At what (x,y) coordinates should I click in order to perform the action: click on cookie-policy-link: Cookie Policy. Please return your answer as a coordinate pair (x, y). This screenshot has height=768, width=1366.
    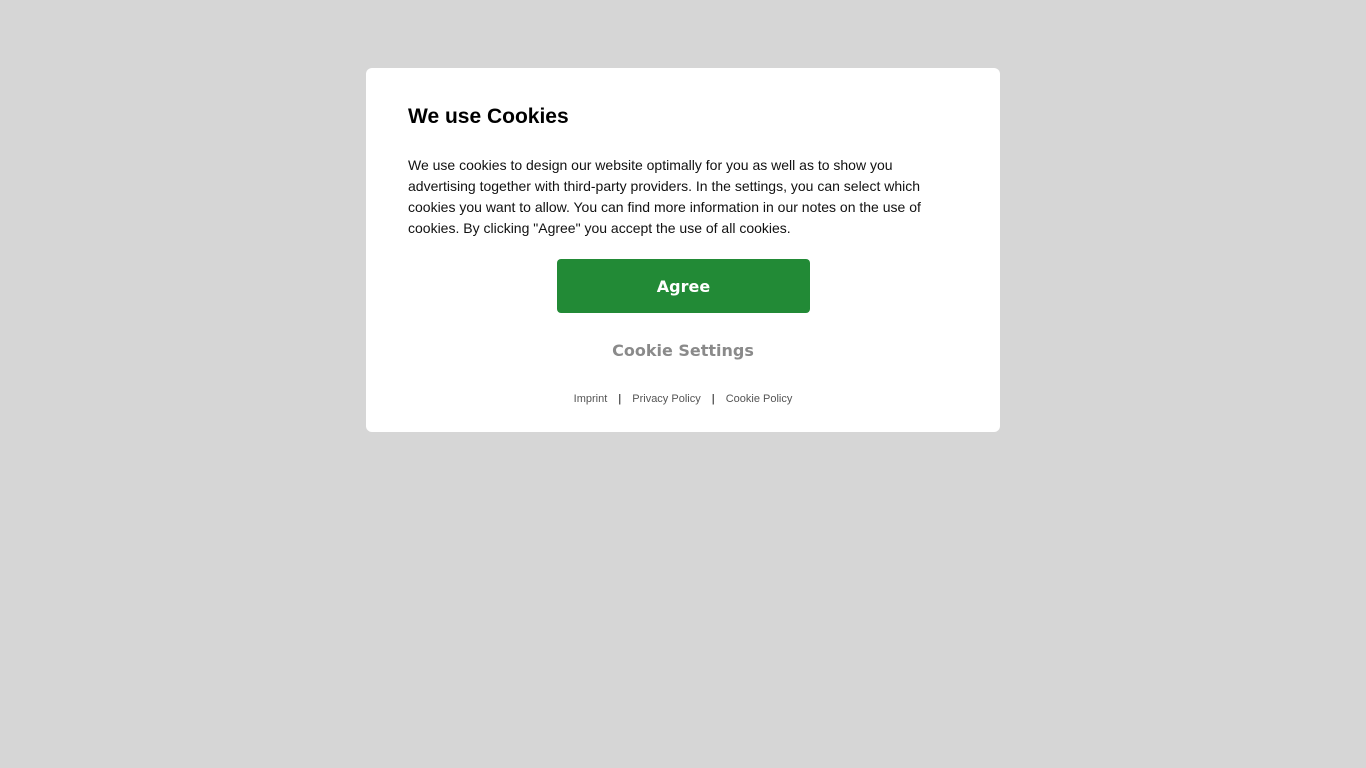
    Looking at the image, I should click on (759, 399).